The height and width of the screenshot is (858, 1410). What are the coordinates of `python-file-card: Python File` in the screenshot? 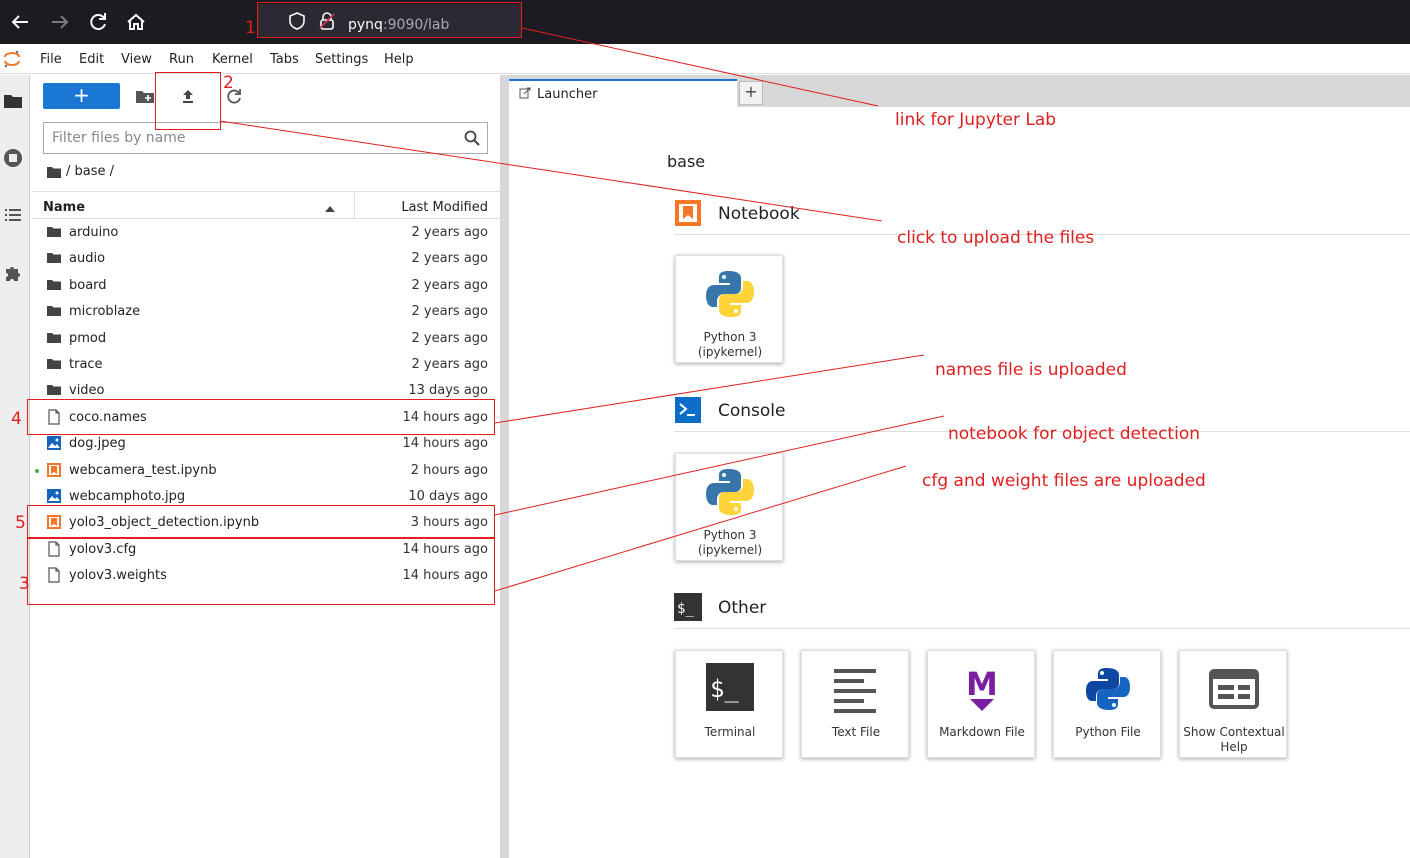 It's located at (1107, 704).